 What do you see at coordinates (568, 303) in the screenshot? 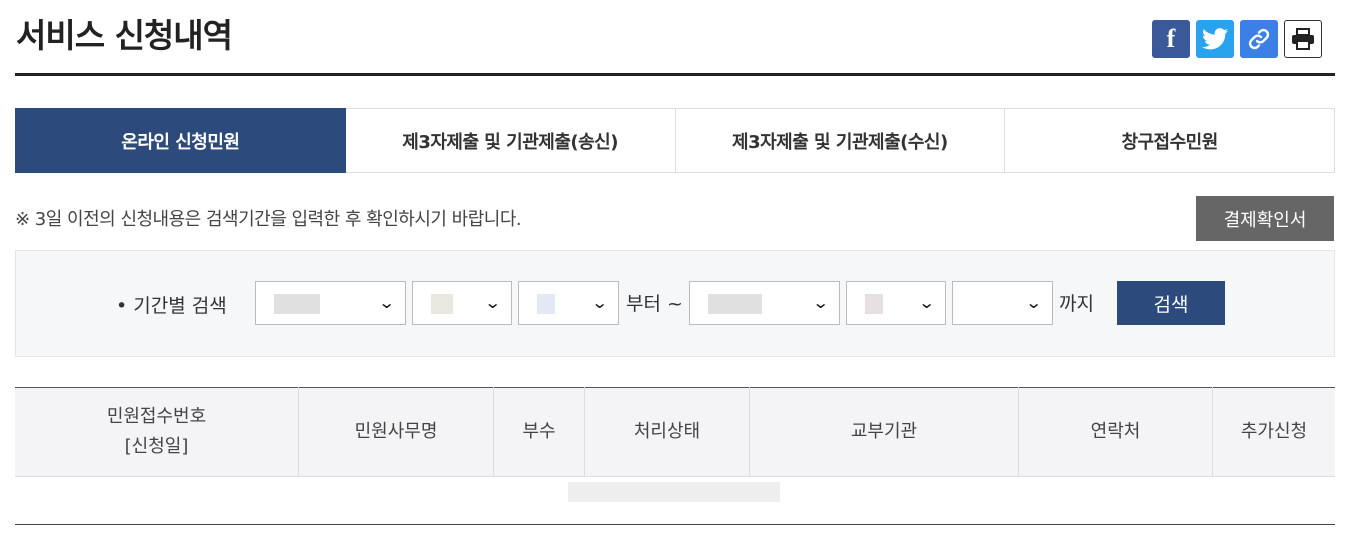
I see `start-day-select: ⌄` at bounding box center [568, 303].